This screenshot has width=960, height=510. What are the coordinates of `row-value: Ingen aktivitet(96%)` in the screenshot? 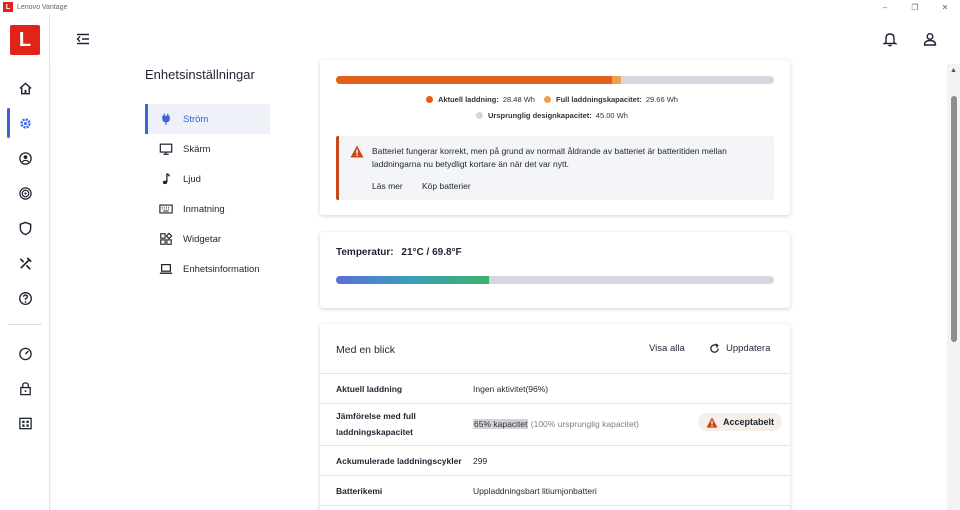 It's located at (511, 389).